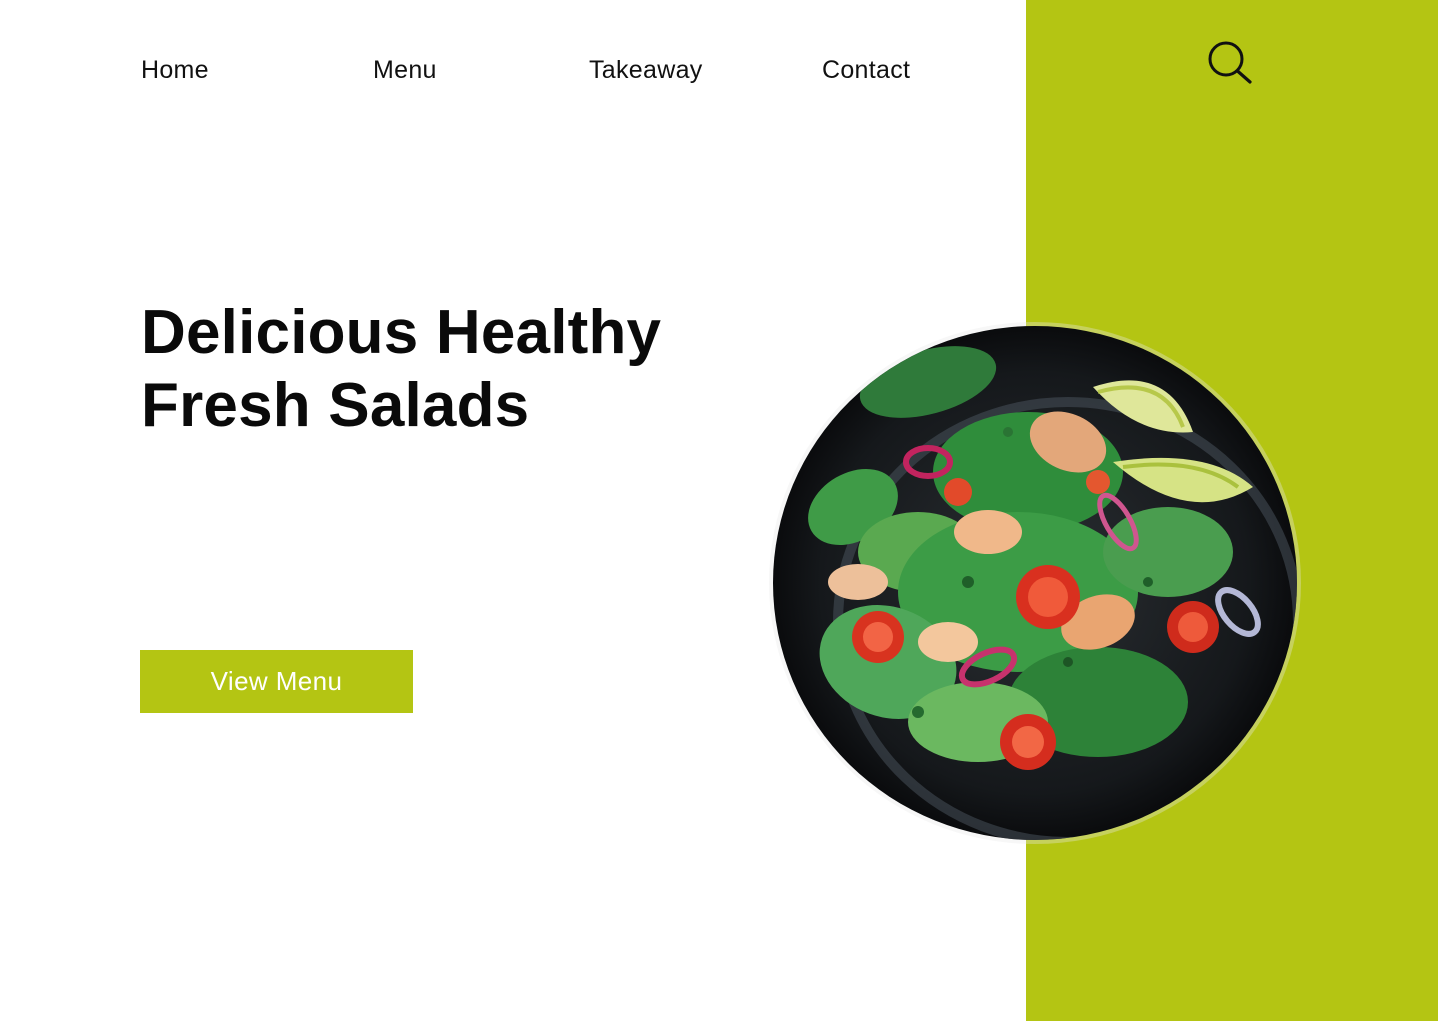 This screenshot has width=1440, height=1024. Describe the element at coordinates (401, 369) in the screenshot. I see `hero-title: Delicious Healthy Fresh Salads` at that location.